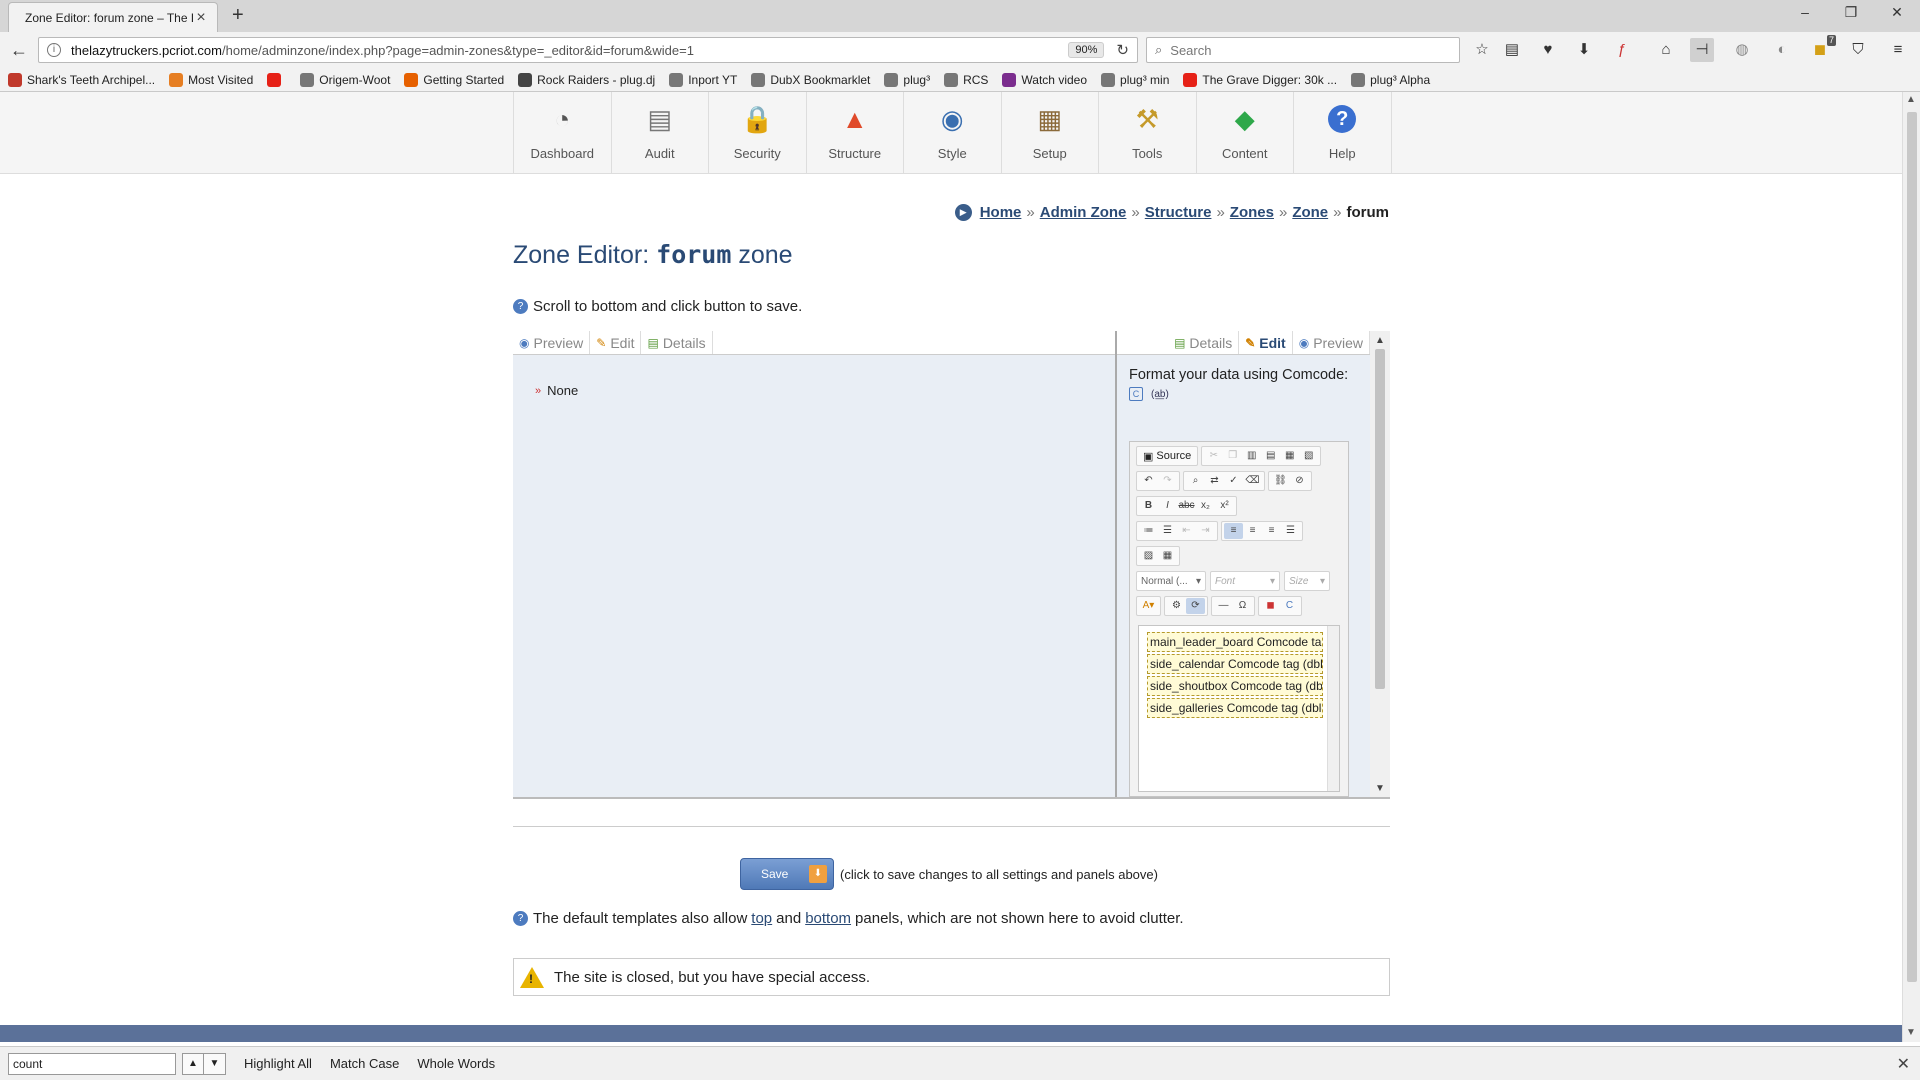 The height and width of the screenshot is (1080, 1920). What do you see at coordinates (1252, 531) in the screenshot?
I see `align-center-icon: ≡` at bounding box center [1252, 531].